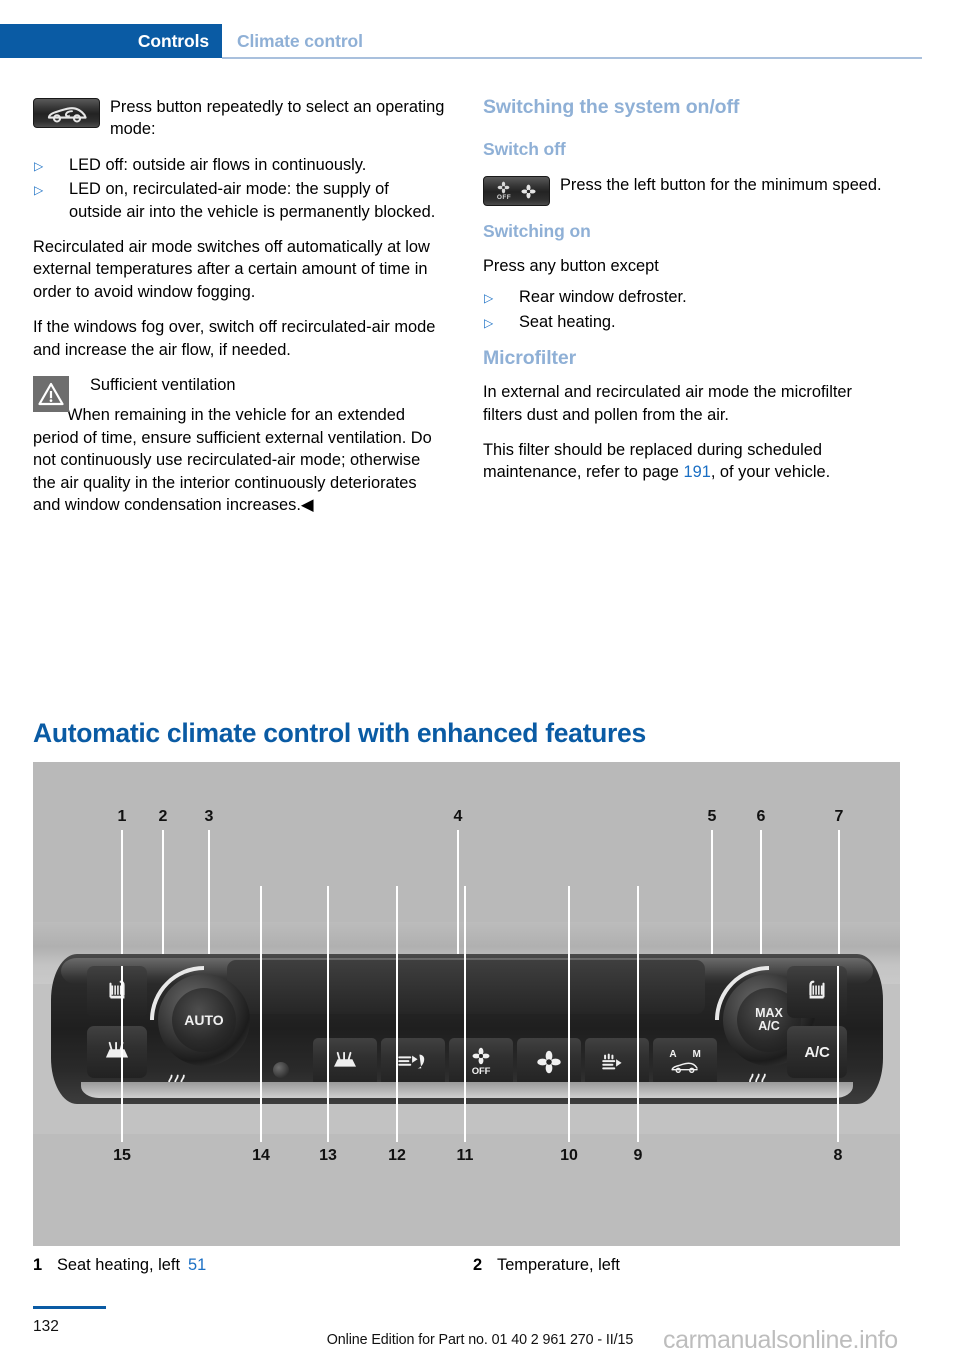 The width and height of the screenshot is (960, 1362). I want to click on list-item: ▷ Seat heating., so click(689, 322).